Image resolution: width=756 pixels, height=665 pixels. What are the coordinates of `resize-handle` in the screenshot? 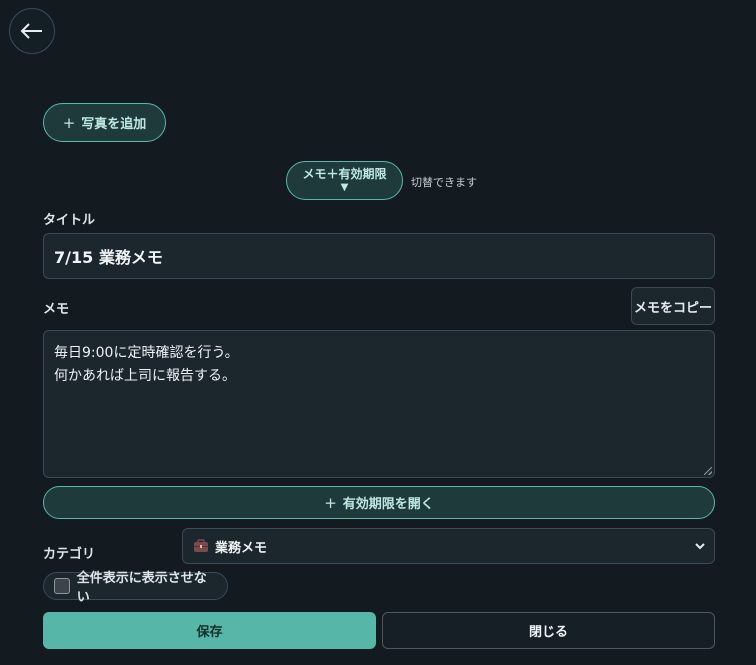 It's located at (708, 471).